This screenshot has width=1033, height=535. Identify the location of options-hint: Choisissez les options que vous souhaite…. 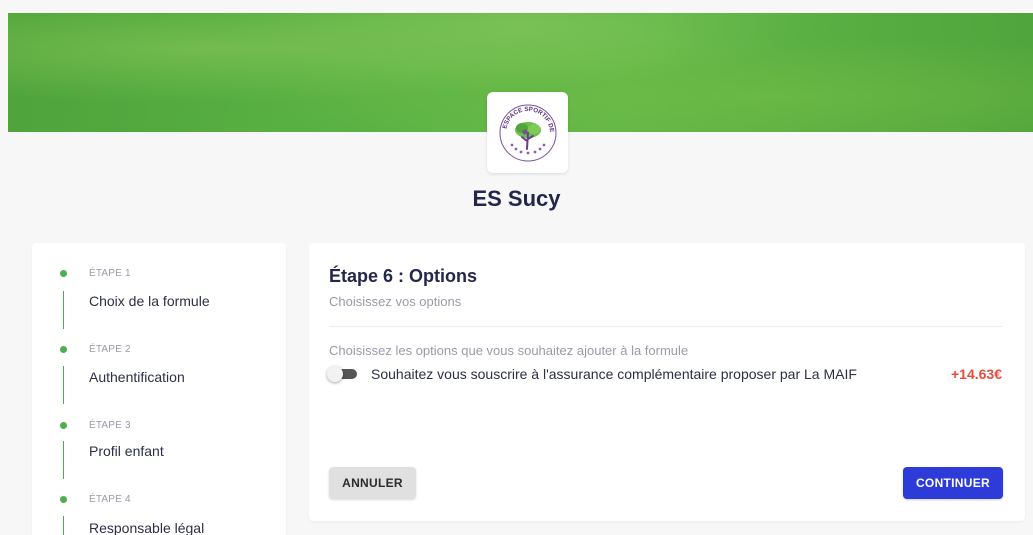
(509, 350).